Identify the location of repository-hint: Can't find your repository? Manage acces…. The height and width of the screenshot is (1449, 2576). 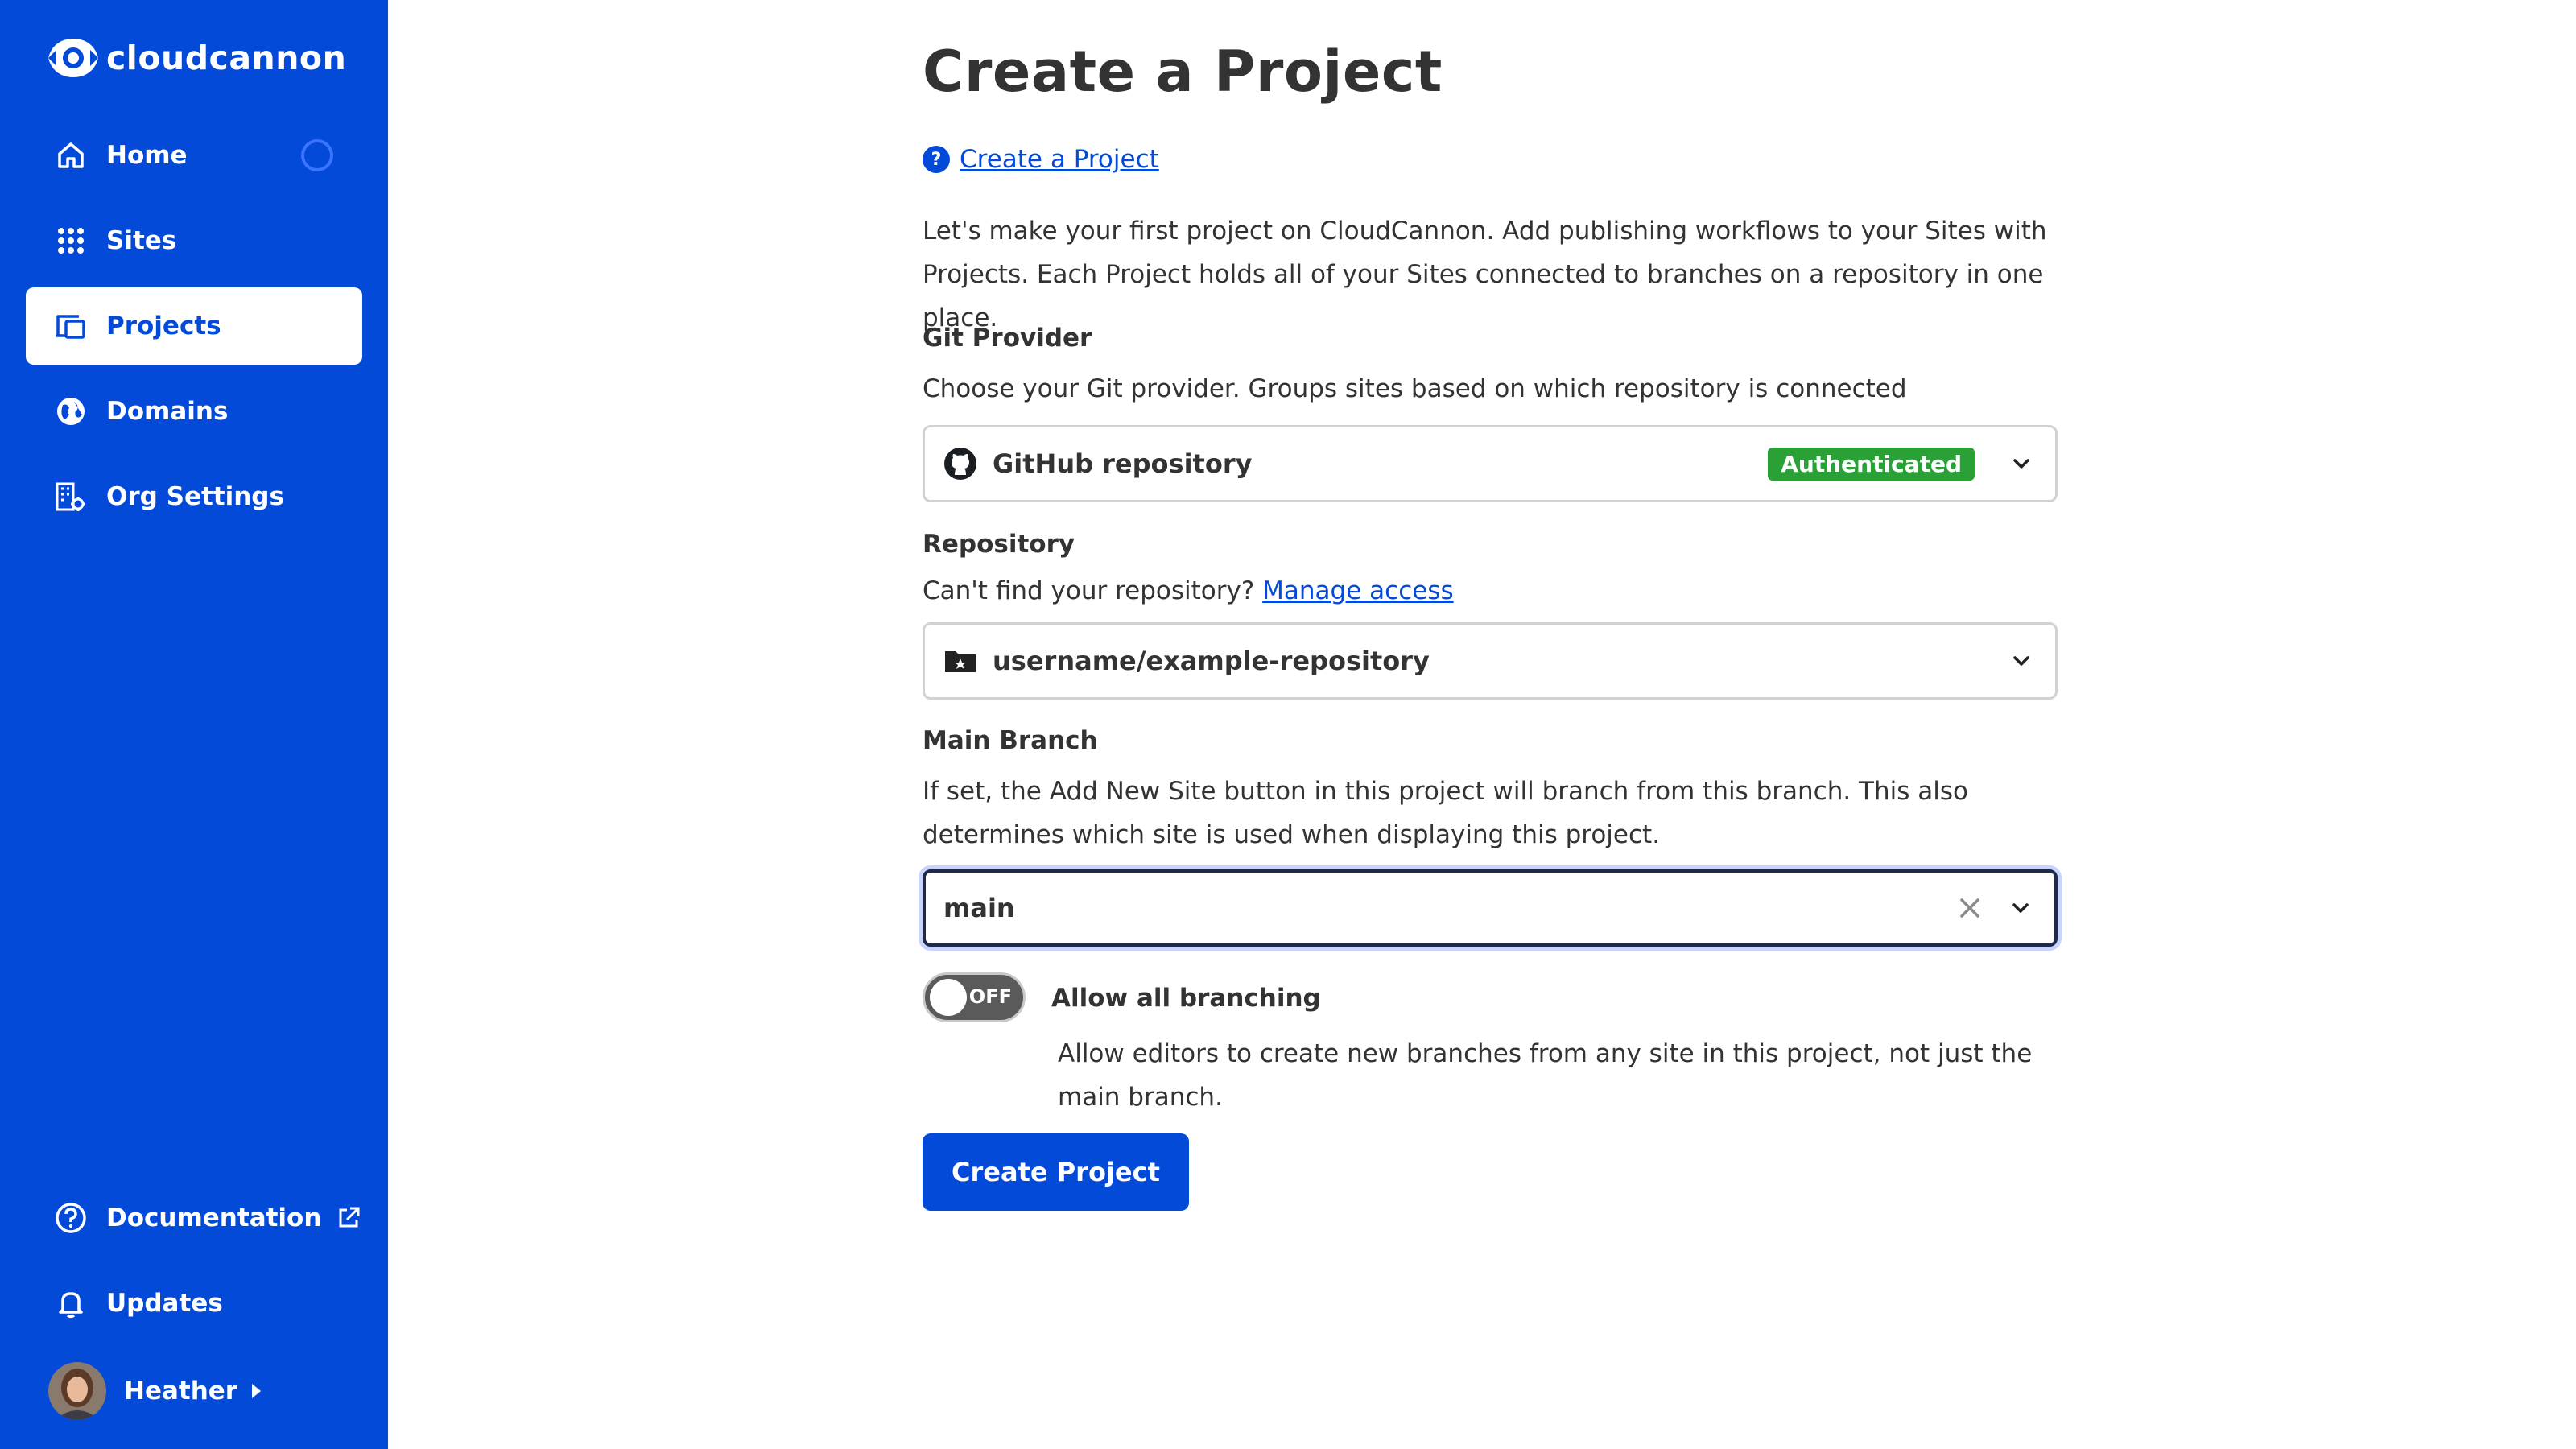
(1188, 590).